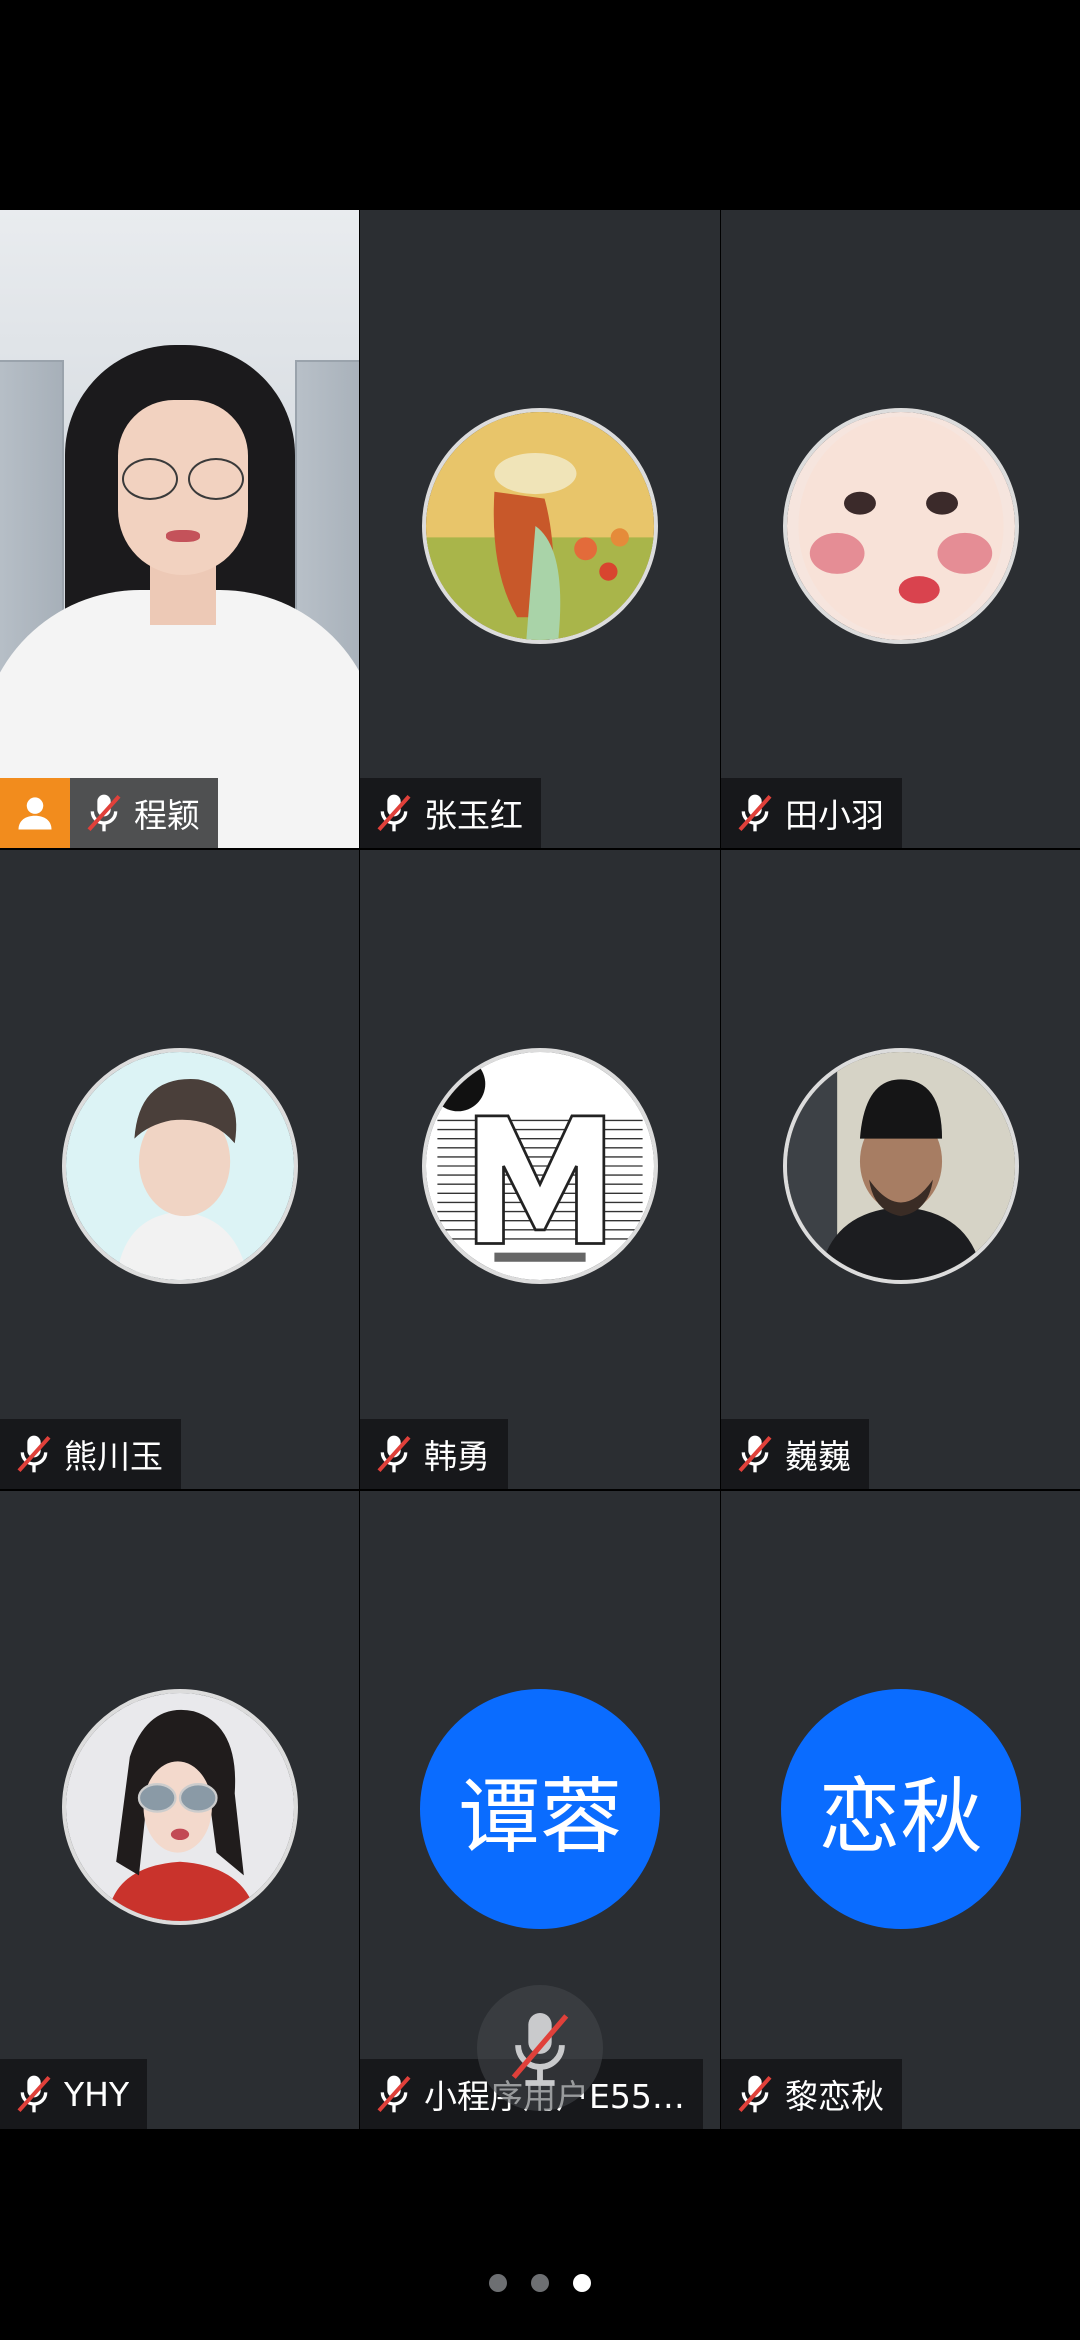 Image resolution: width=1080 pixels, height=2340 pixels. What do you see at coordinates (818, 1456) in the screenshot?
I see `participant-name: 巍巍` at bounding box center [818, 1456].